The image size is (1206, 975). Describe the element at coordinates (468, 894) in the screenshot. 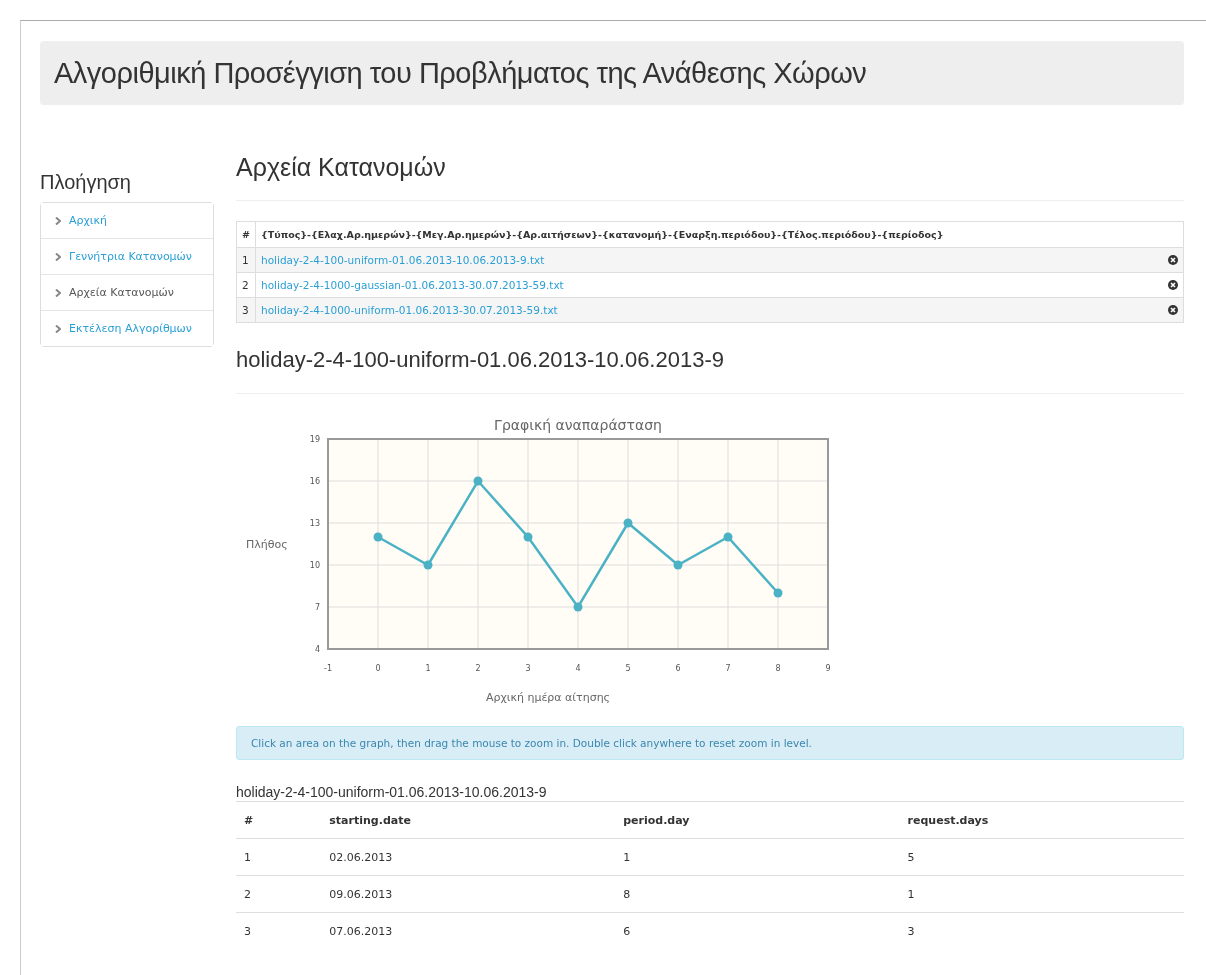

I see `table-cell: 09.06.2013` at that location.